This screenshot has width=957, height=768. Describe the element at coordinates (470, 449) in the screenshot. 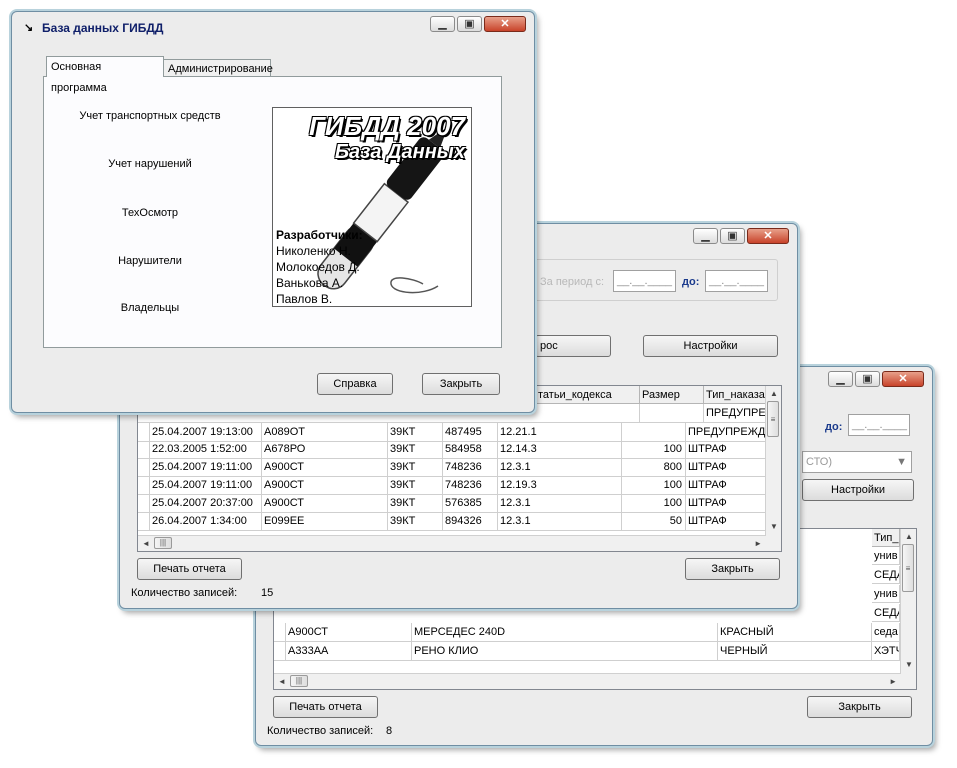

I see `license-cell: 584958` at that location.